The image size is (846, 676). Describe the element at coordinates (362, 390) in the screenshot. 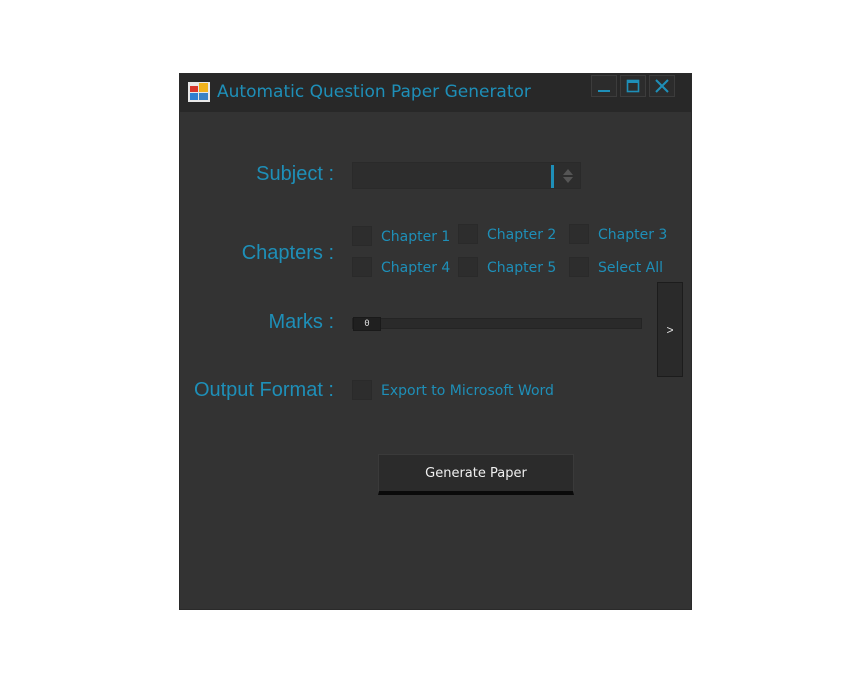

I see `export-word-checkbox` at that location.